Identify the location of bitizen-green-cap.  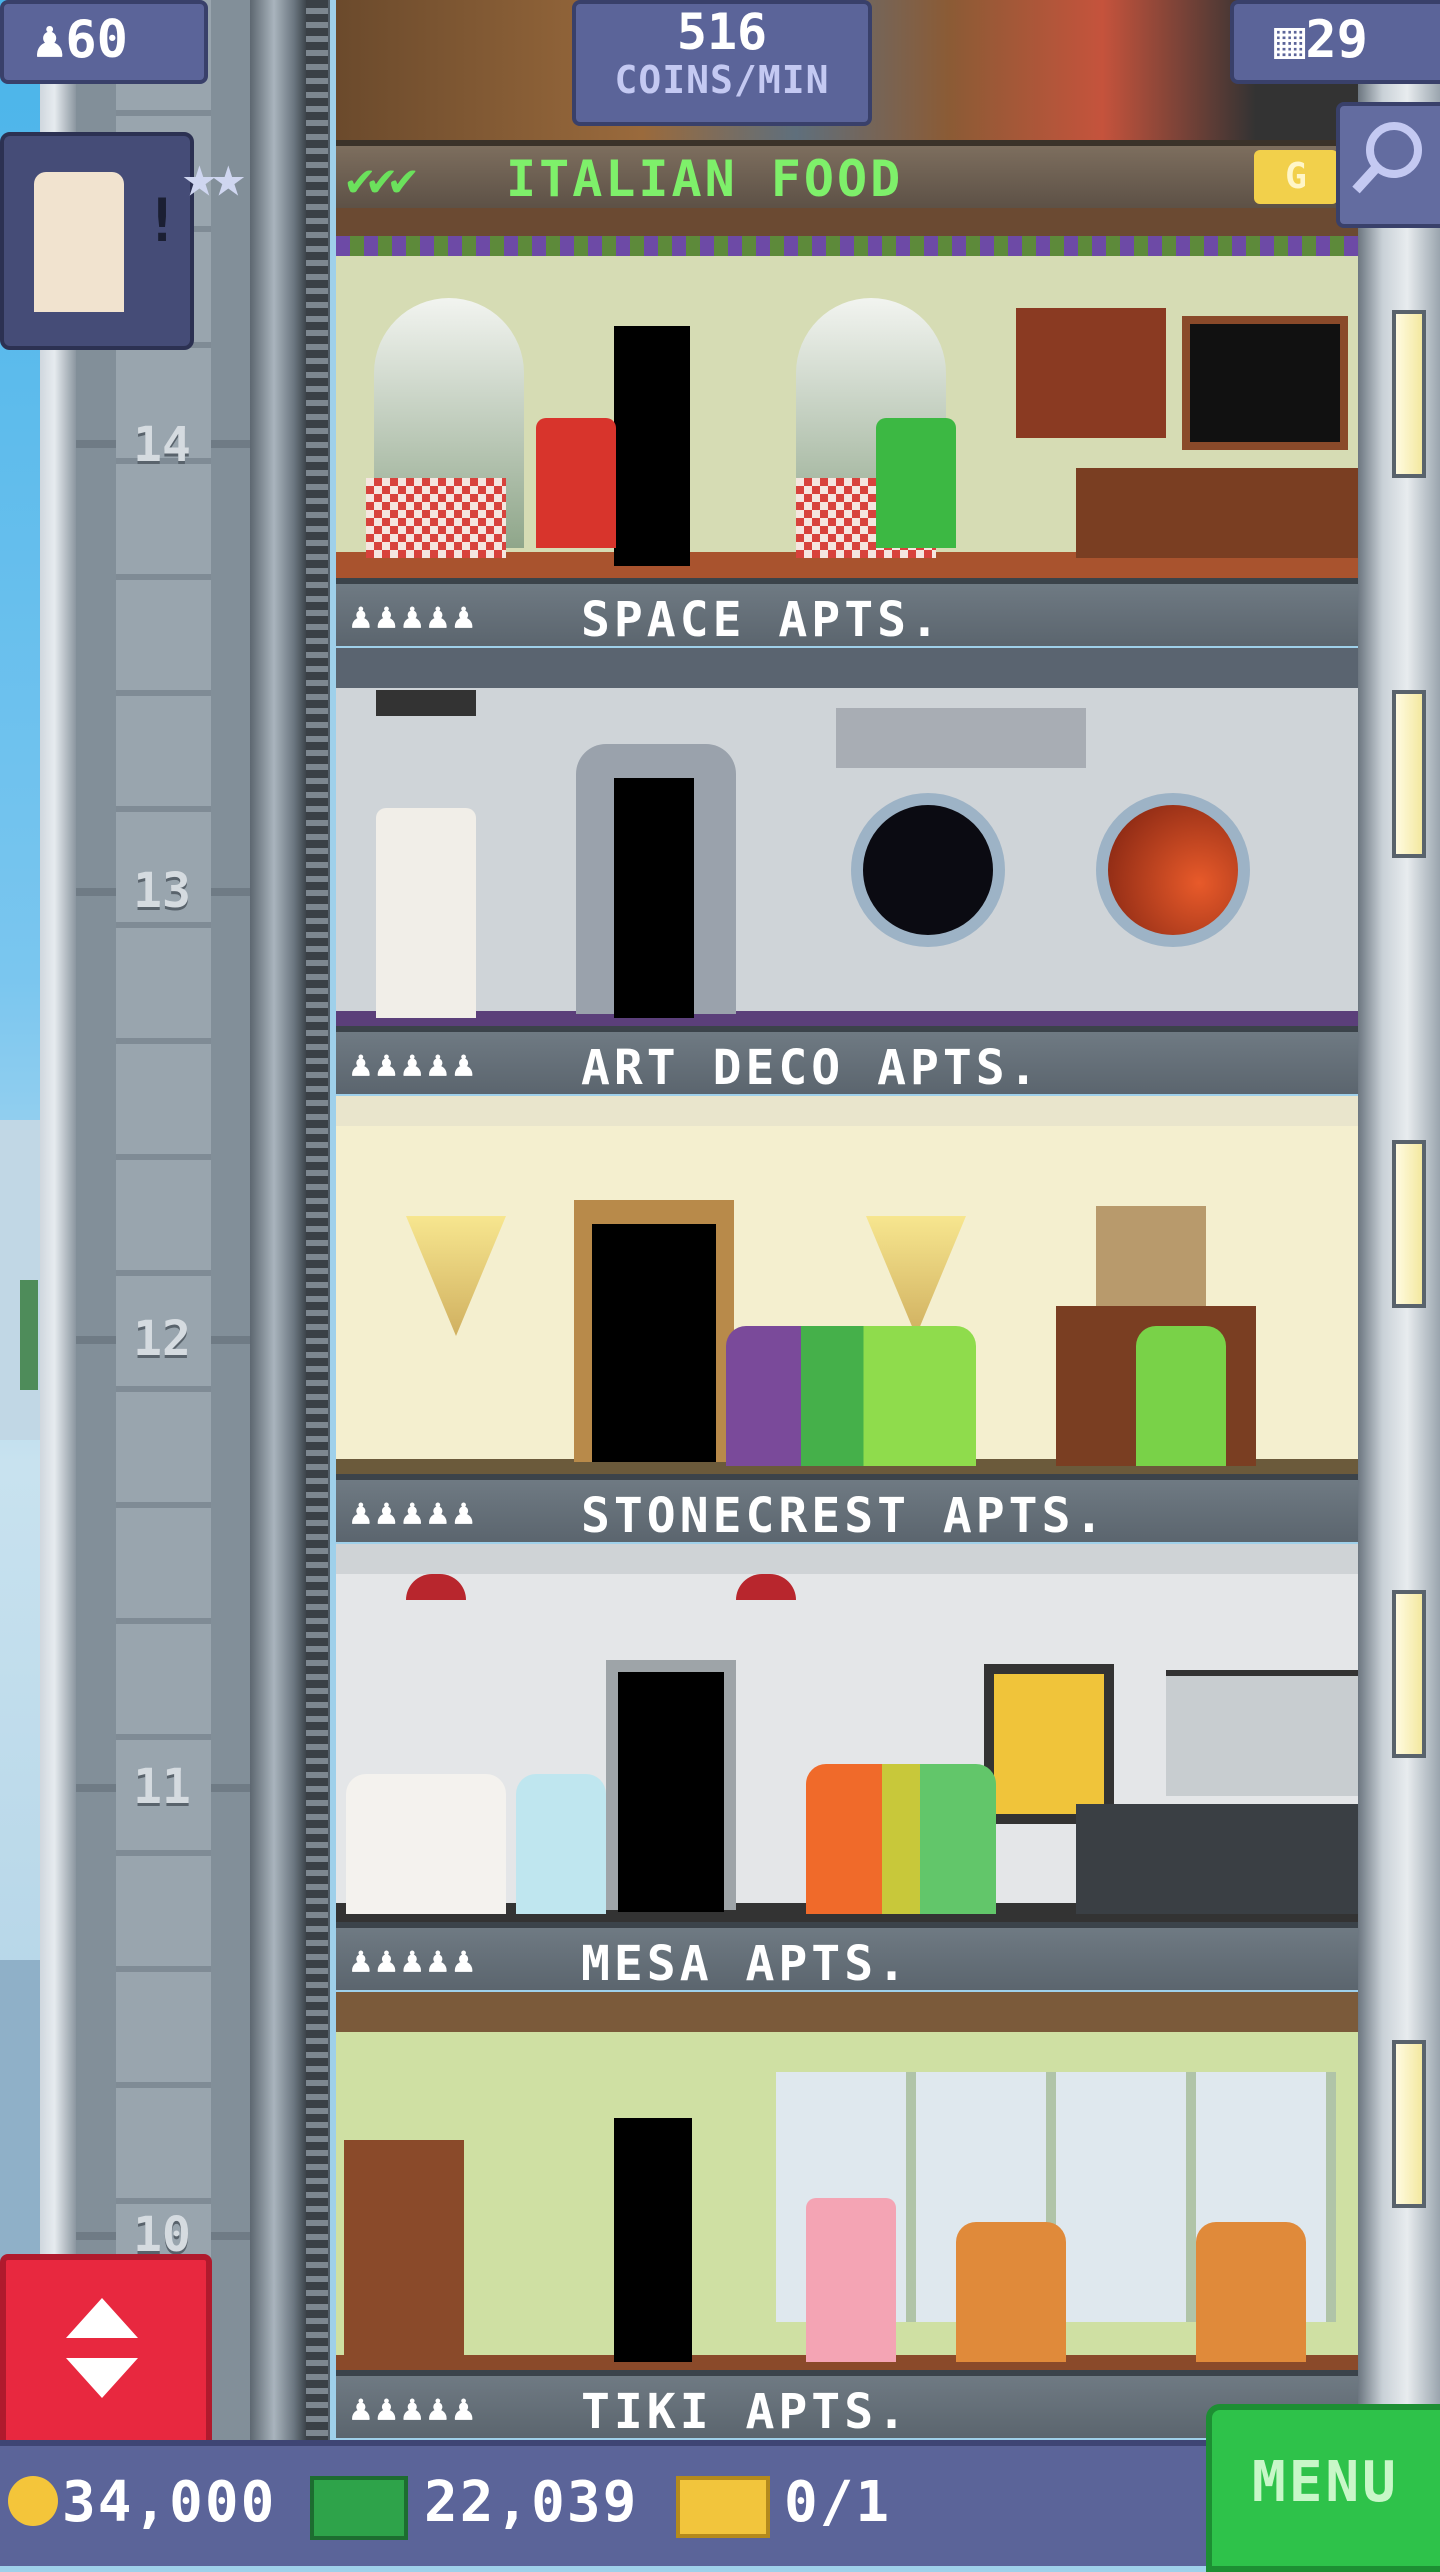
(916, 483).